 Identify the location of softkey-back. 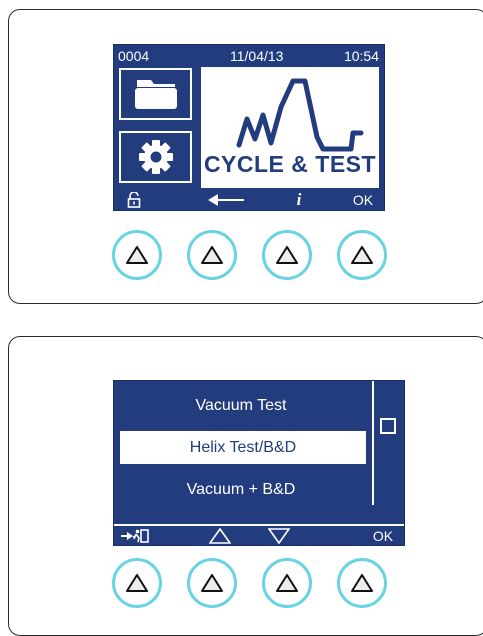
(227, 200).